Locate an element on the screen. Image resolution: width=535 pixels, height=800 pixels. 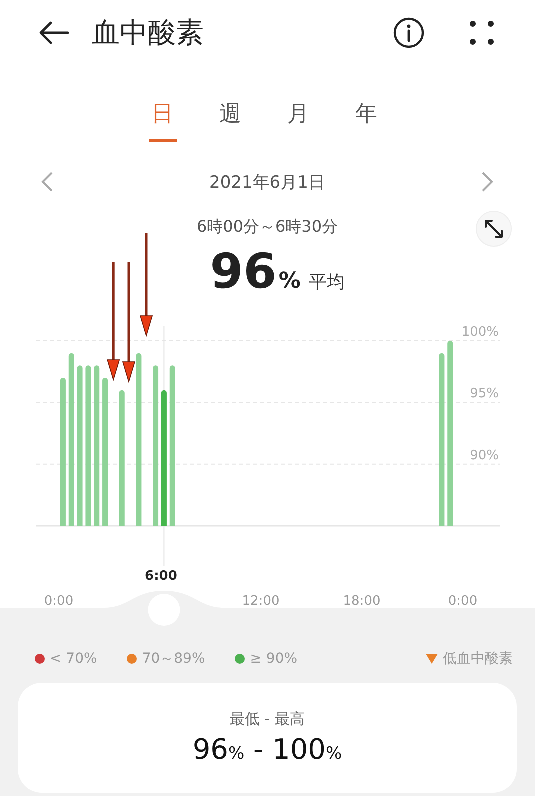
expand-icon is located at coordinates (494, 229).